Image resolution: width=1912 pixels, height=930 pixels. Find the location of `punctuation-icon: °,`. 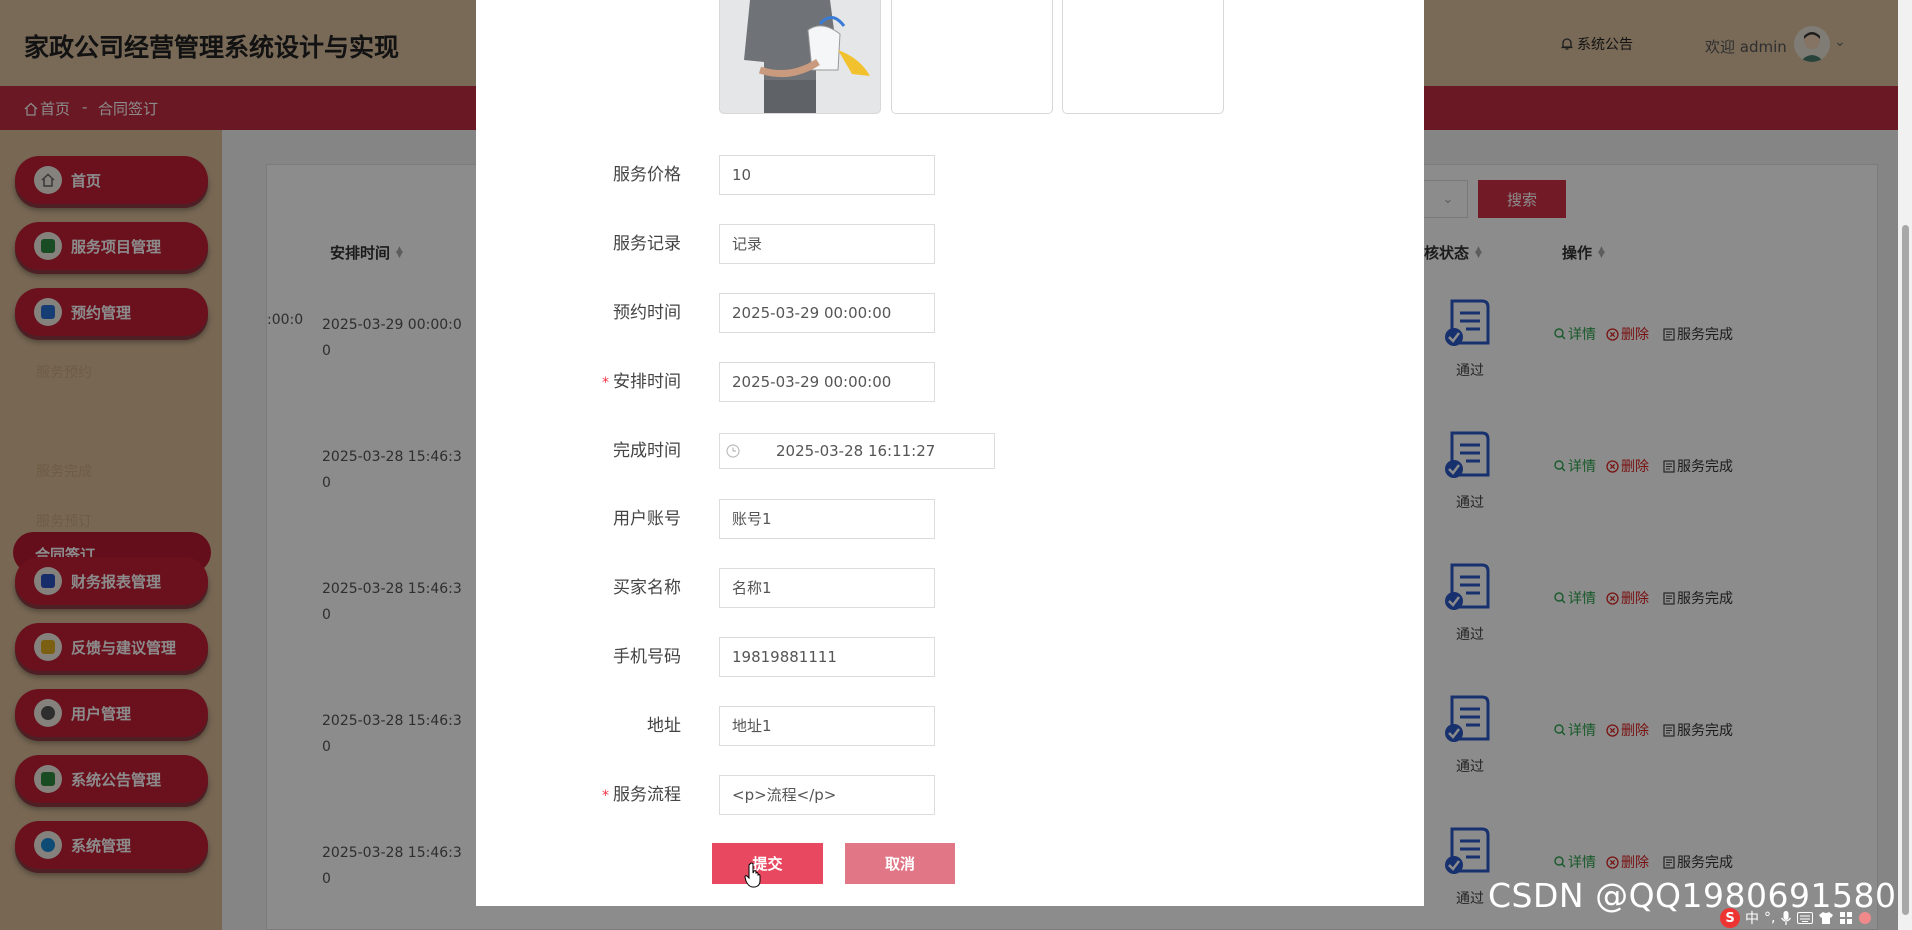

punctuation-icon: °, is located at coordinates (1769, 918).